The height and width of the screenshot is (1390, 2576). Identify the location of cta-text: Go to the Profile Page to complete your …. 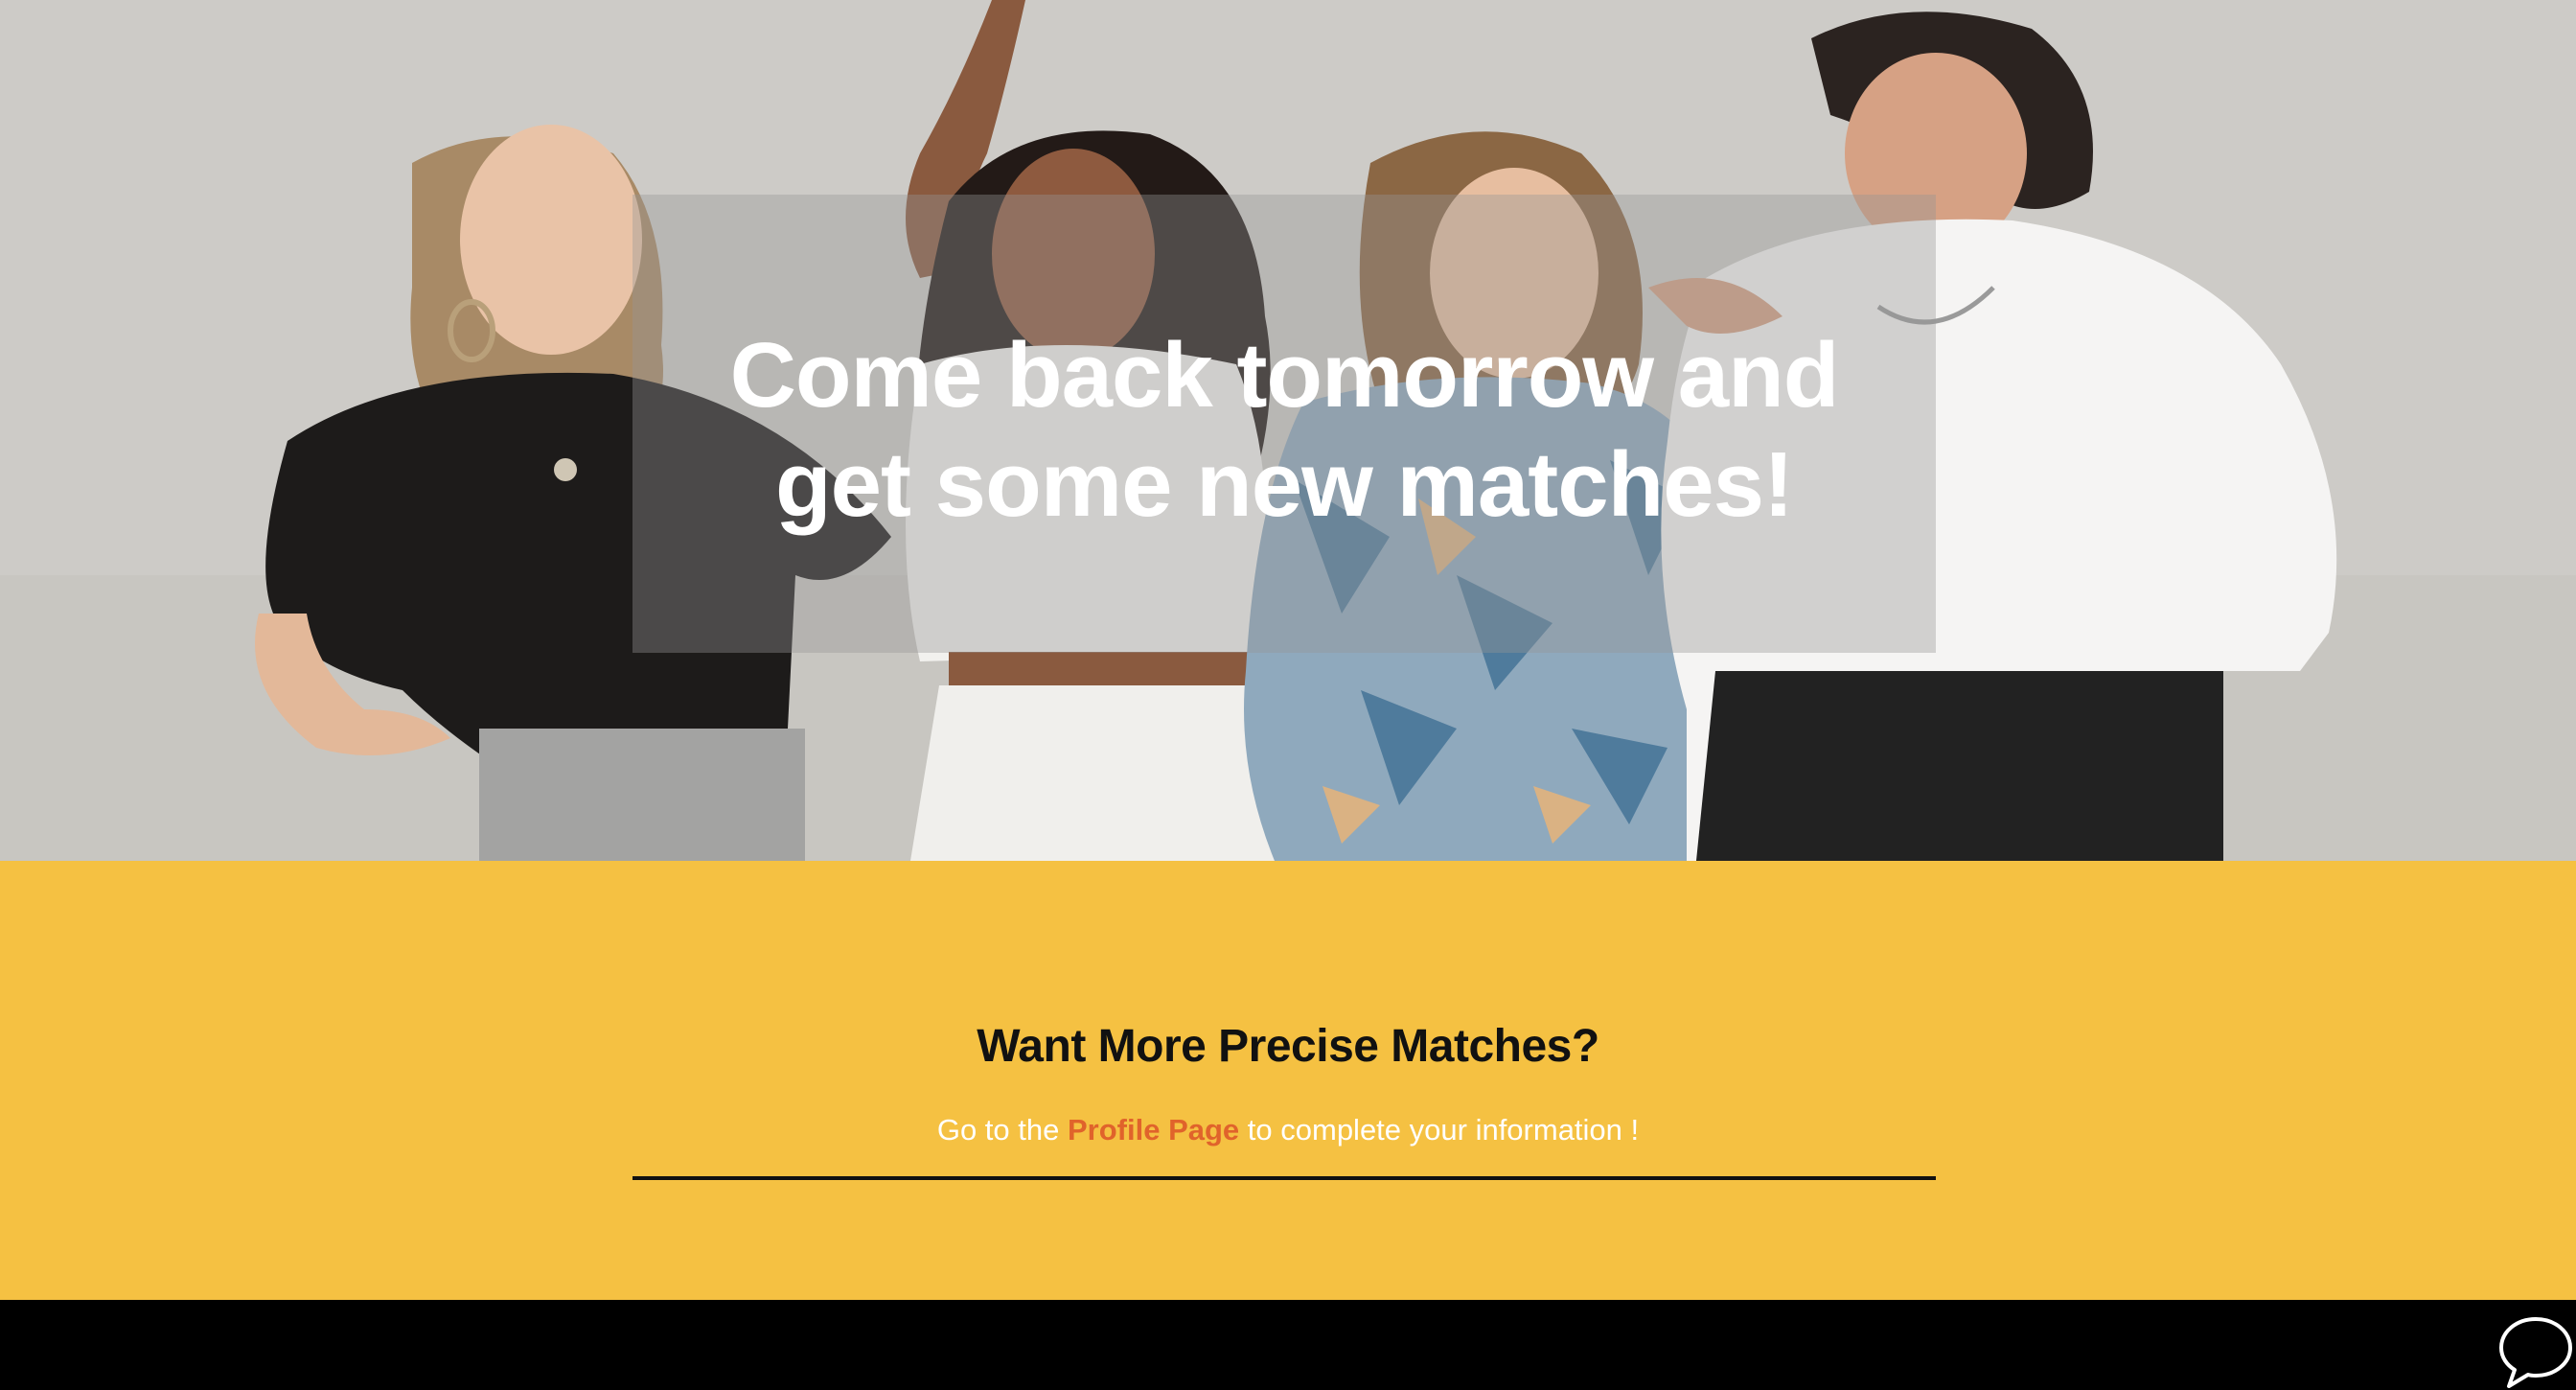
(1288, 1130).